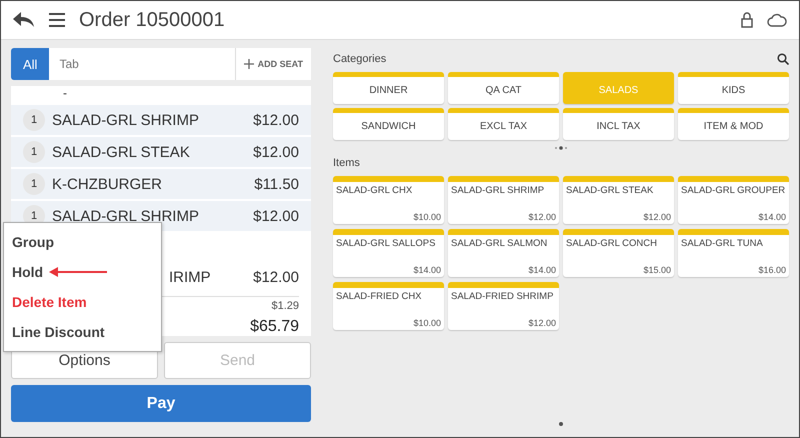 The image size is (800, 438). What do you see at coordinates (346, 163) in the screenshot?
I see `section-title: Items` at bounding box center [346, 163].